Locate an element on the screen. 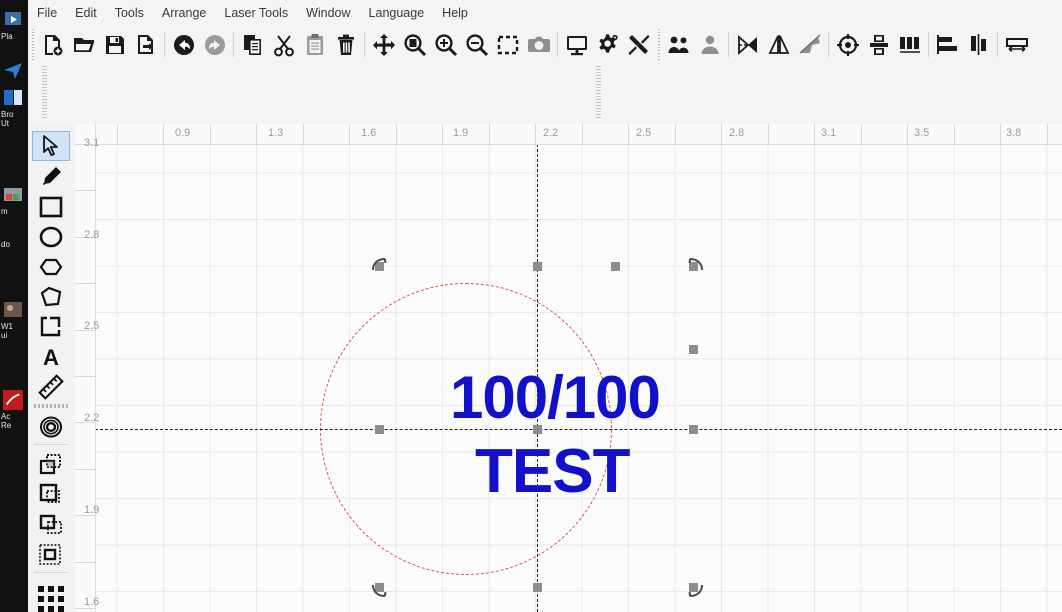 The image size is (1062, 612). save-file-icon is located at coordinates (114, 44).